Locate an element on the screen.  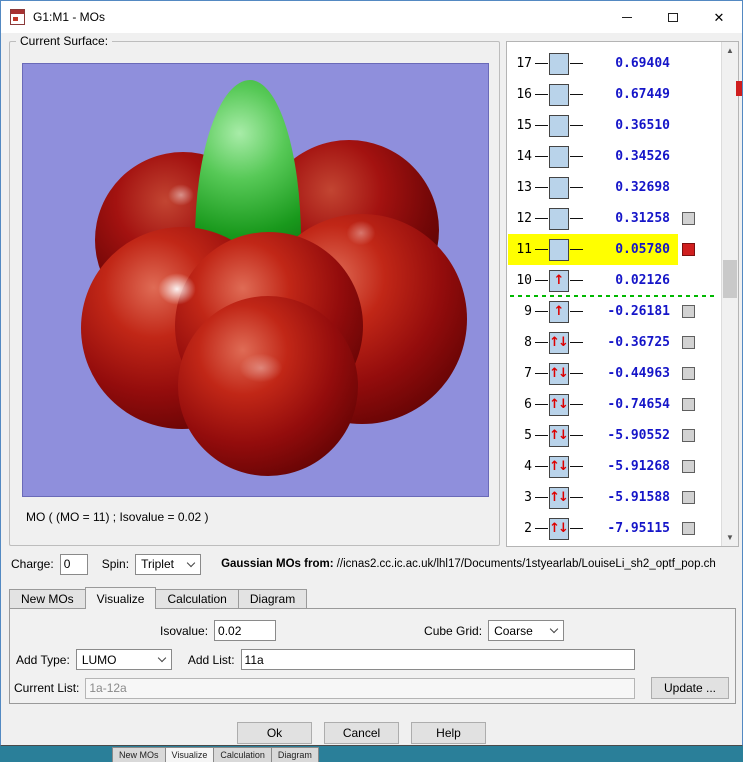
mo-row: 16 0.67449 is located at coordinates (614, 94).